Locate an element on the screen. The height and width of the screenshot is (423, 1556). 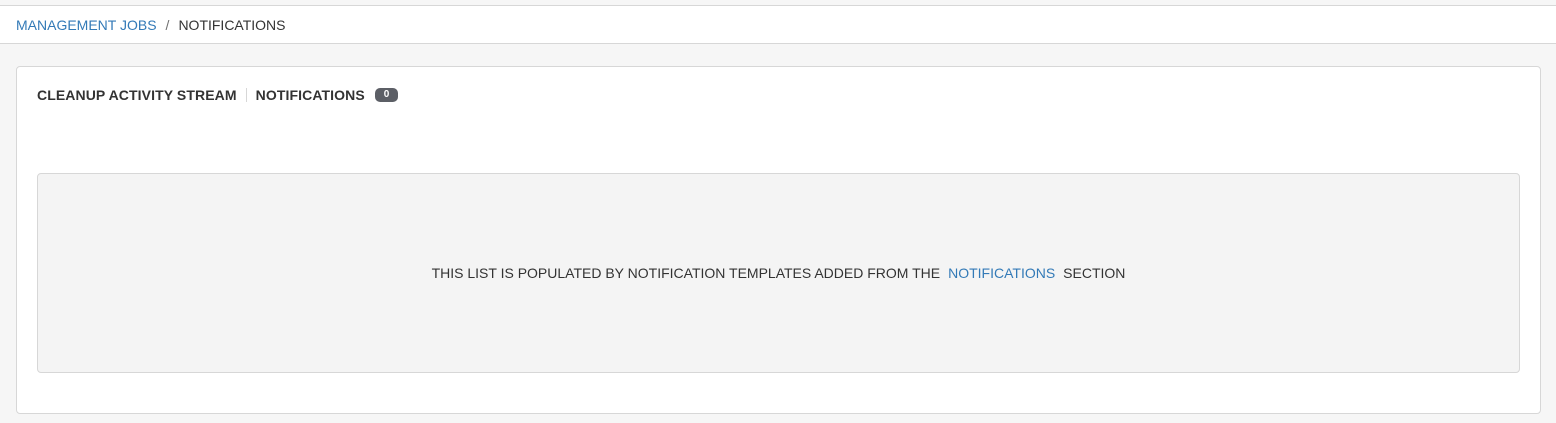
empty-text-after: SECTION is located at coordinates (1094, 273).